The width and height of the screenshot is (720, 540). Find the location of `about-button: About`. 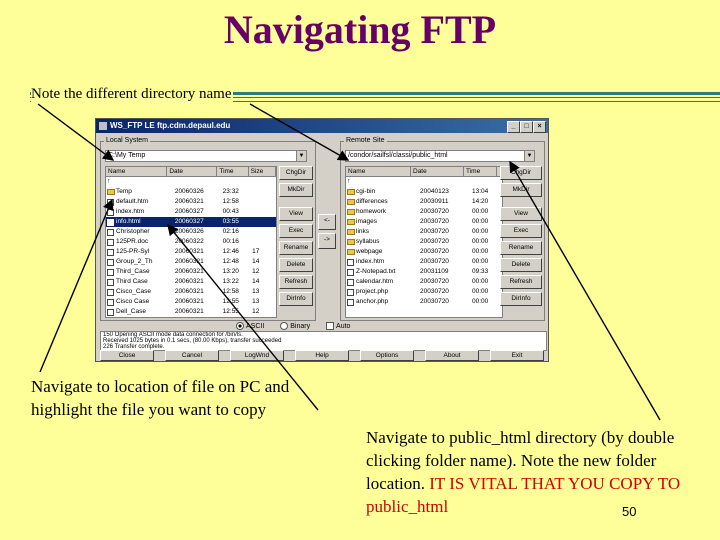

about-button: About is located at coordinates (452, 355).